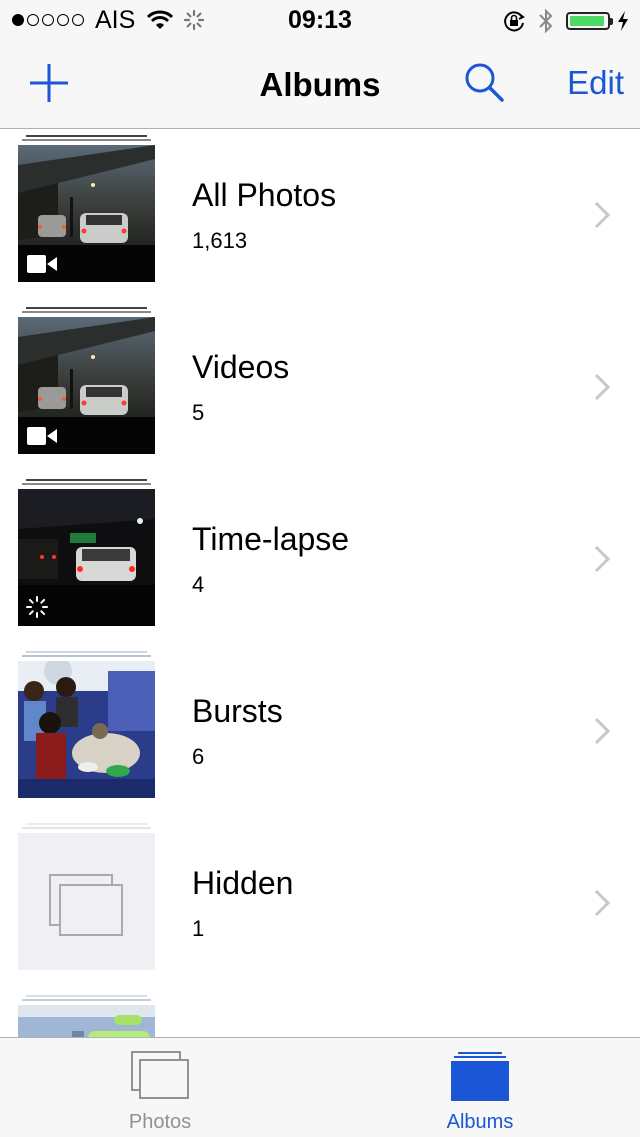  I want to click on battery-level, so click(587, 21).